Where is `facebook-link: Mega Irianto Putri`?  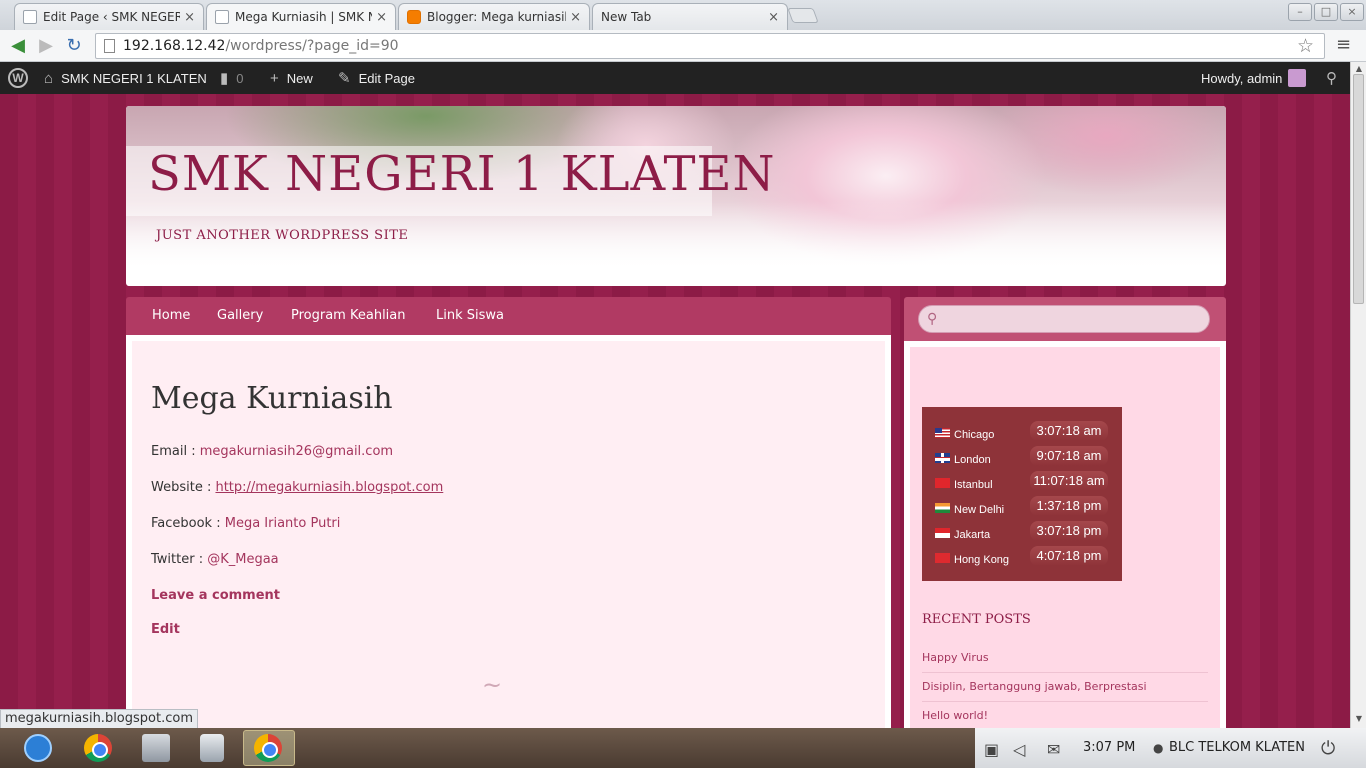 facebook-link: Mega Irianto Putri is located at coordinates (283, 523).